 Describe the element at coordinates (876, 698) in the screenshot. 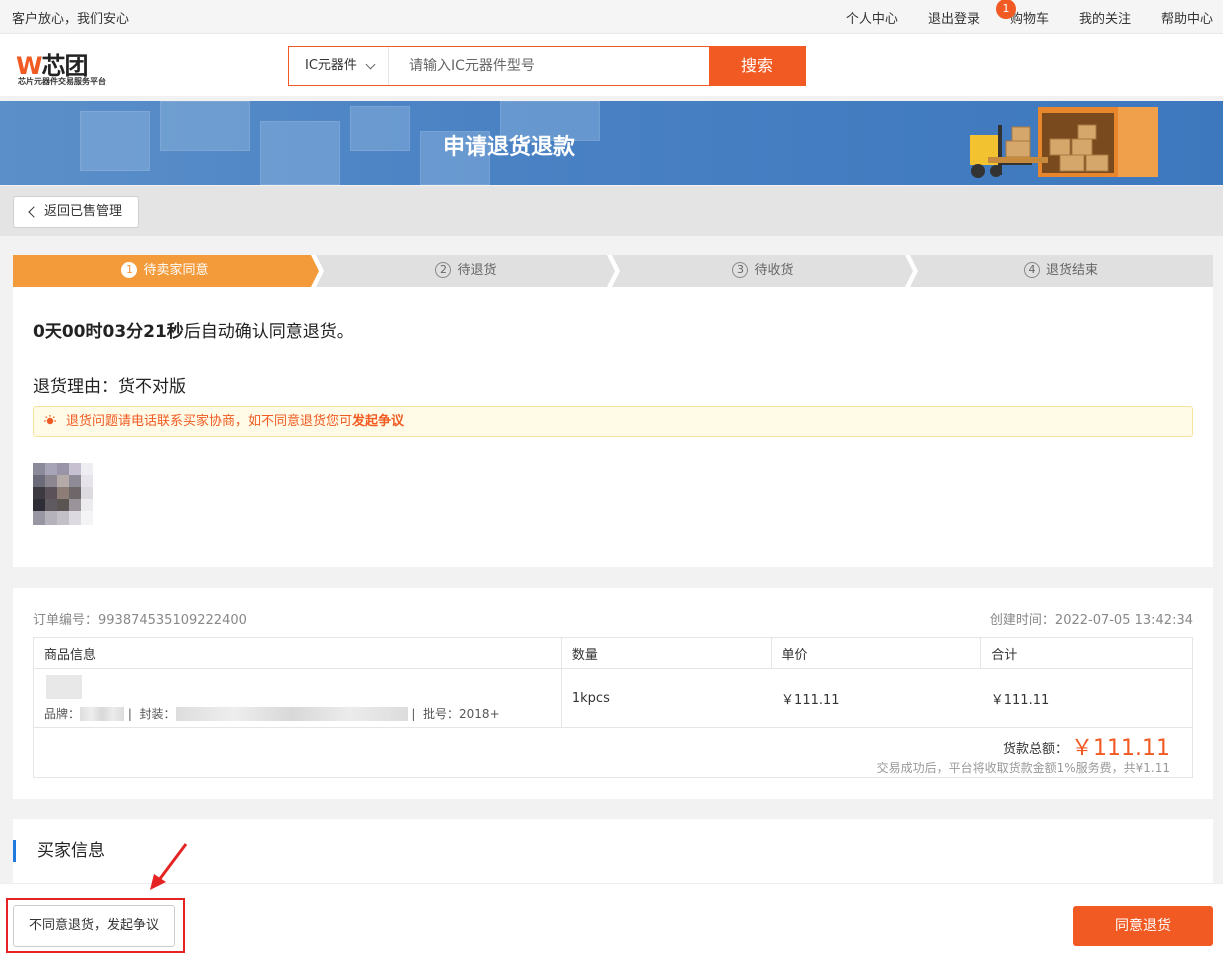

I see `unit-price-cell: ￥111.11` at that location.